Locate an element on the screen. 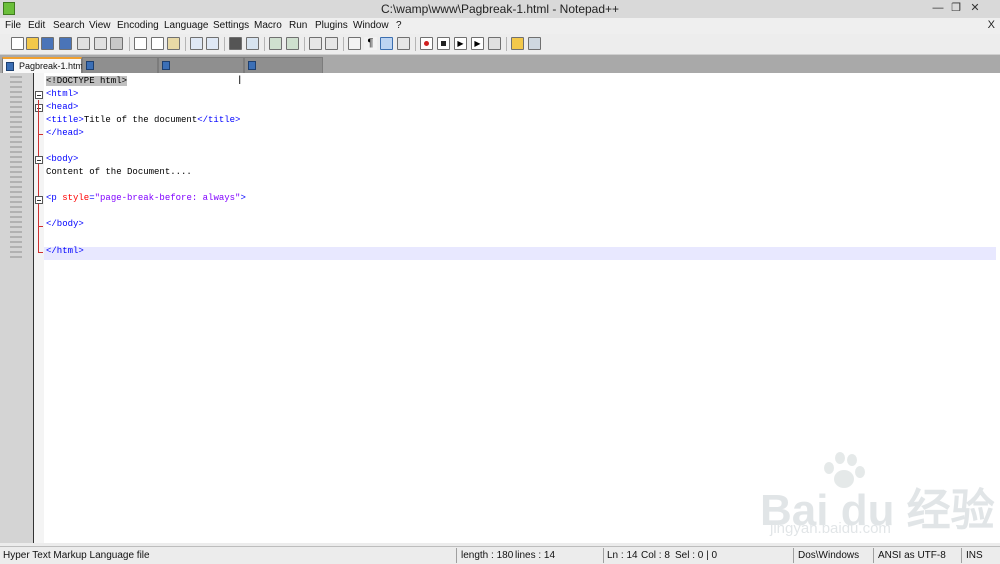 This screenshot has width=1000, height=564. close-all-icon is located at coordinates (100, 43).